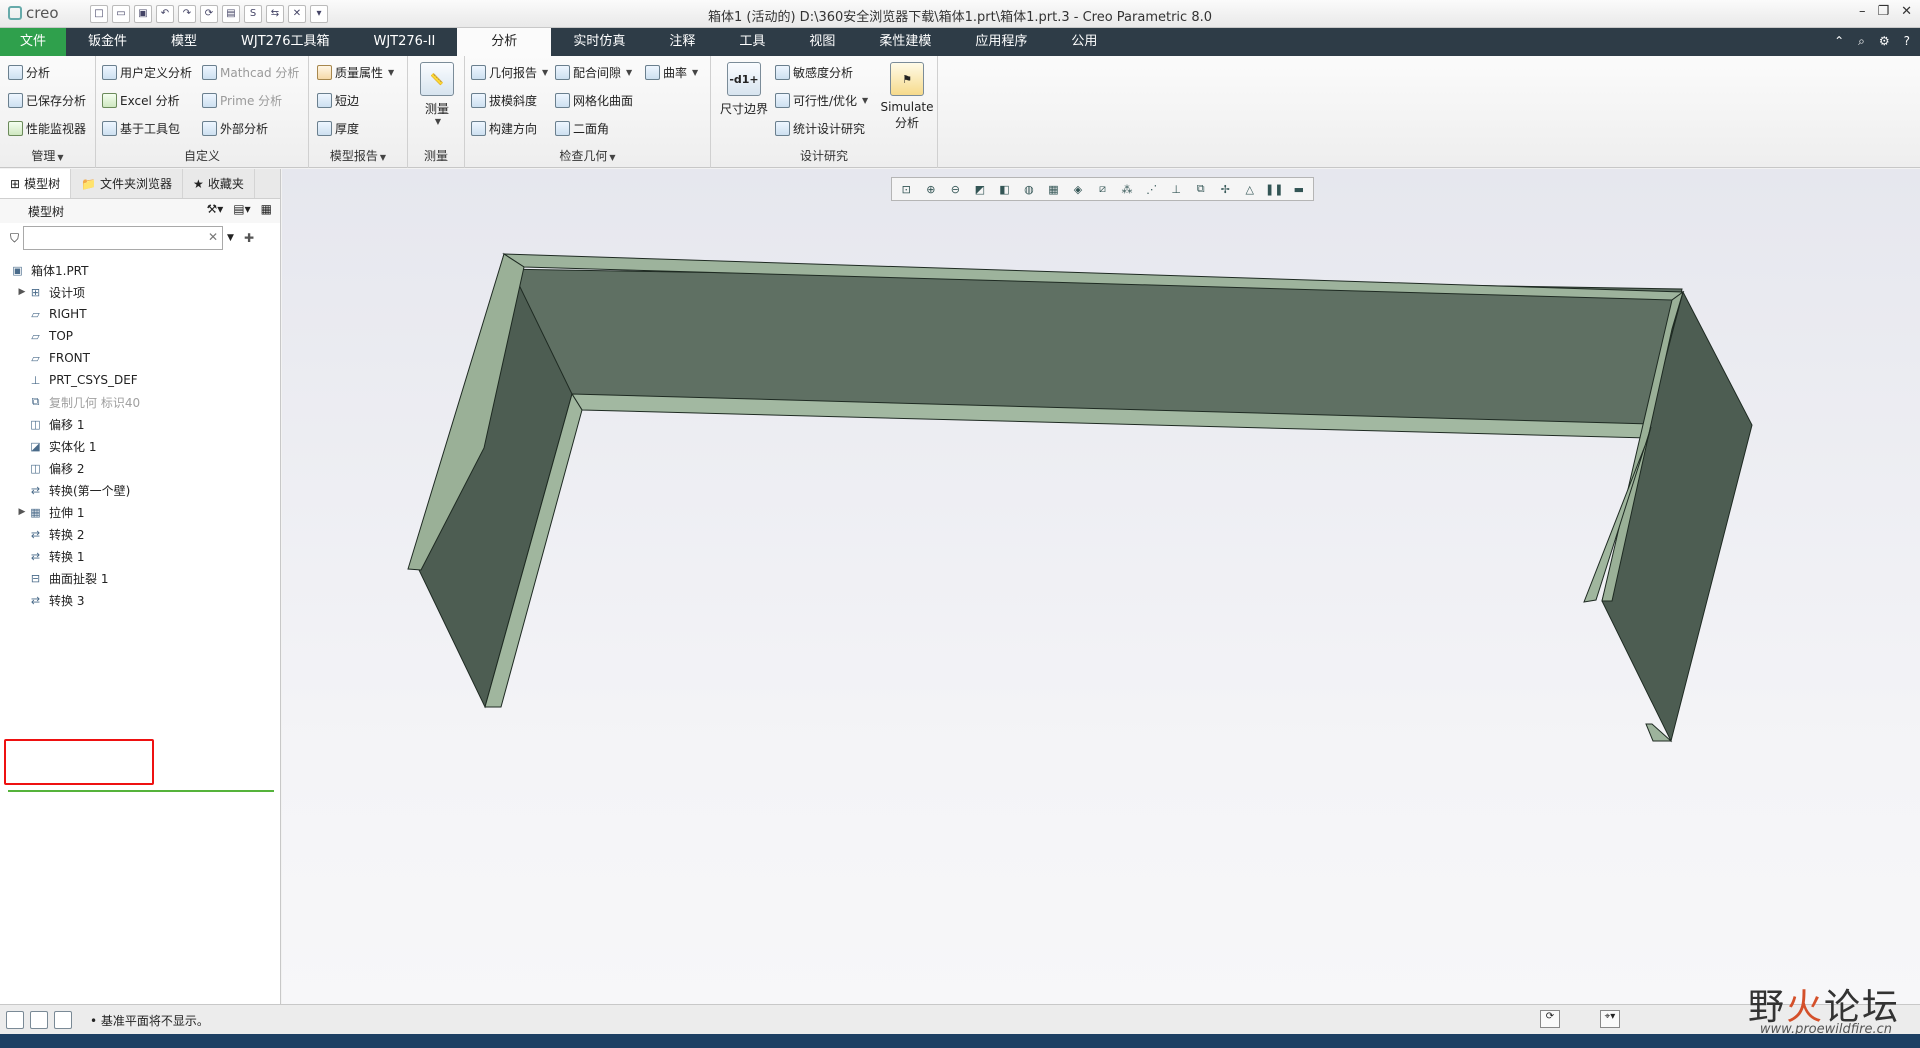  I want to click on regenerate-status-icon: ⟳, so click(1550, 1019).